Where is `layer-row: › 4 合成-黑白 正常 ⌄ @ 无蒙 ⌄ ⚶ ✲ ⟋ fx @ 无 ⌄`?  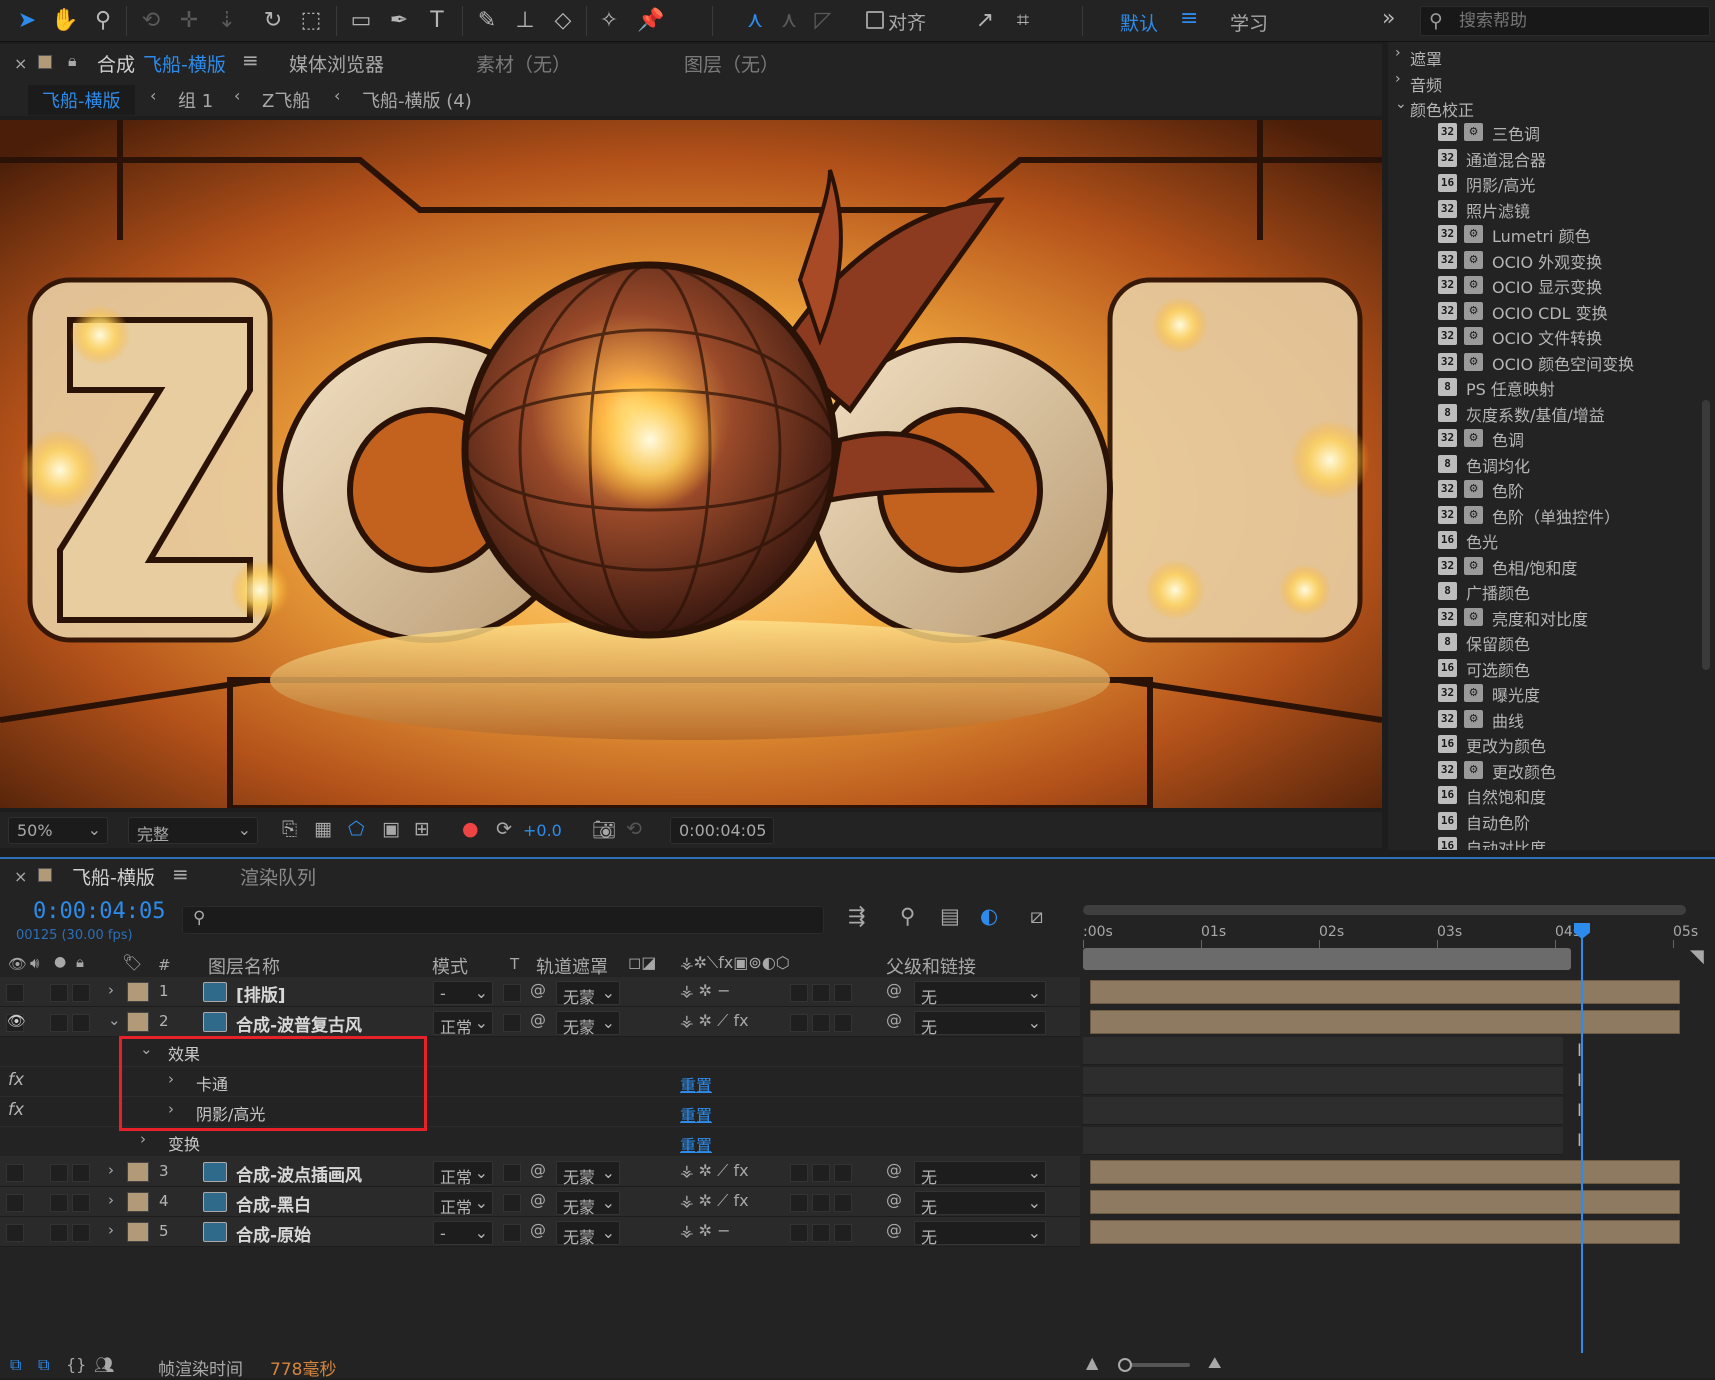
layer-row: › 4 合成-黑白 正常 ⌄ @ 无蒙 ⌄ ⚶ ✲ ⟋ fx @ 无 ⌄ is located at coordinates (540, 1202).